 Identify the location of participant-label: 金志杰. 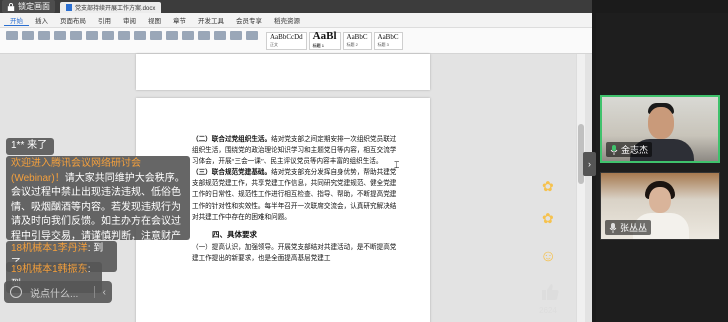
(629, 149).